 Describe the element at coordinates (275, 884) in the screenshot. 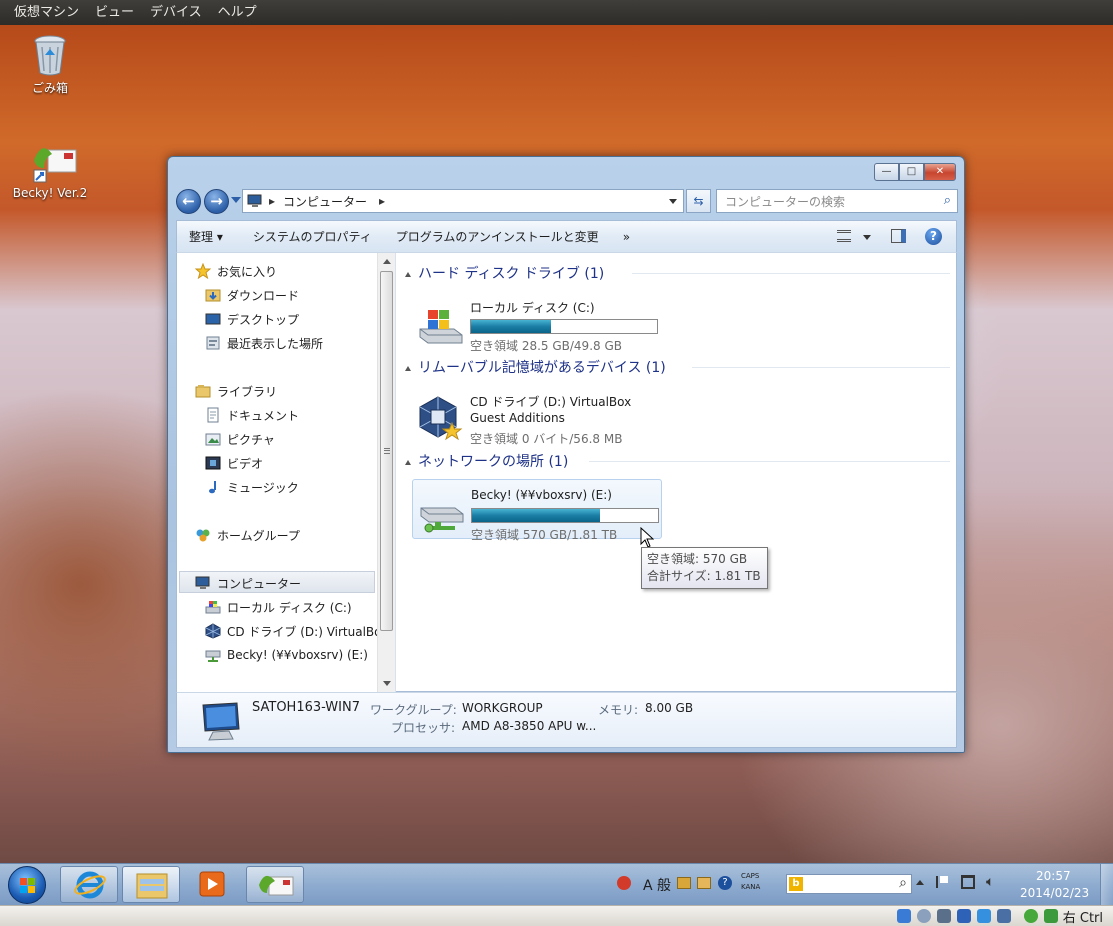

I see `taskbar-becky` at that location.